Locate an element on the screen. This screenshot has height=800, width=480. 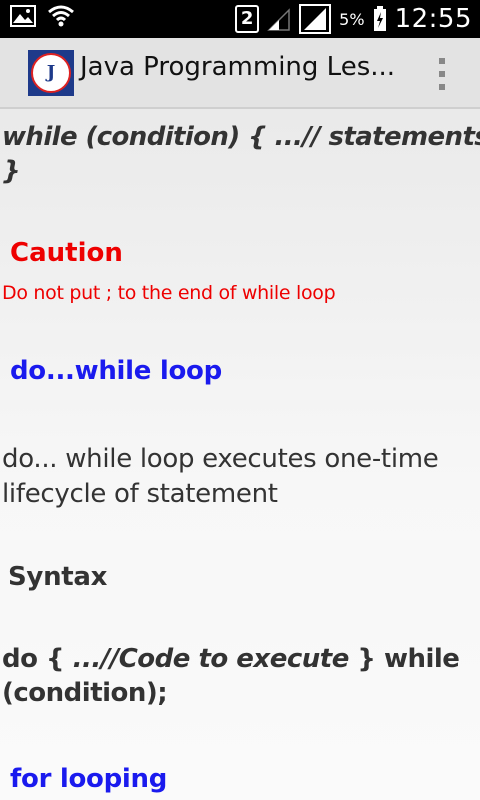
while-code-line: } is located at coordinates (11, 171).